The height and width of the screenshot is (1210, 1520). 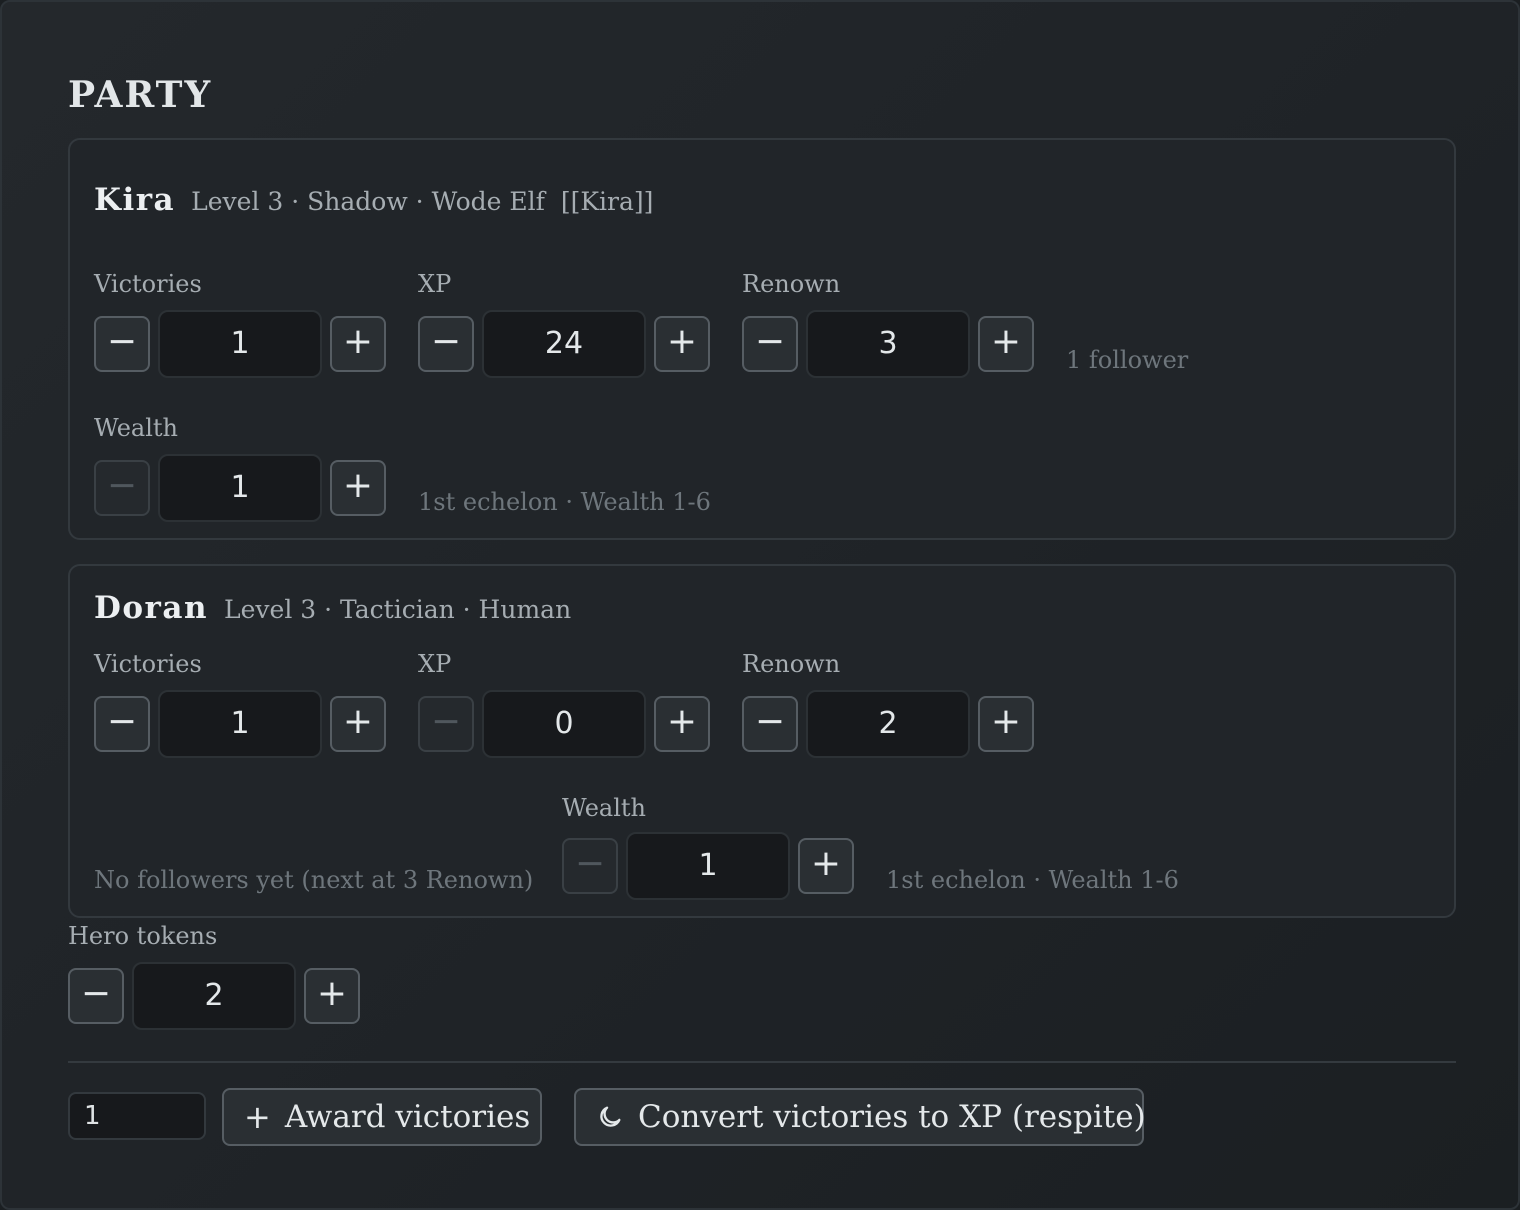 I want to click on award-count-input, so click(x=137, y=1116).